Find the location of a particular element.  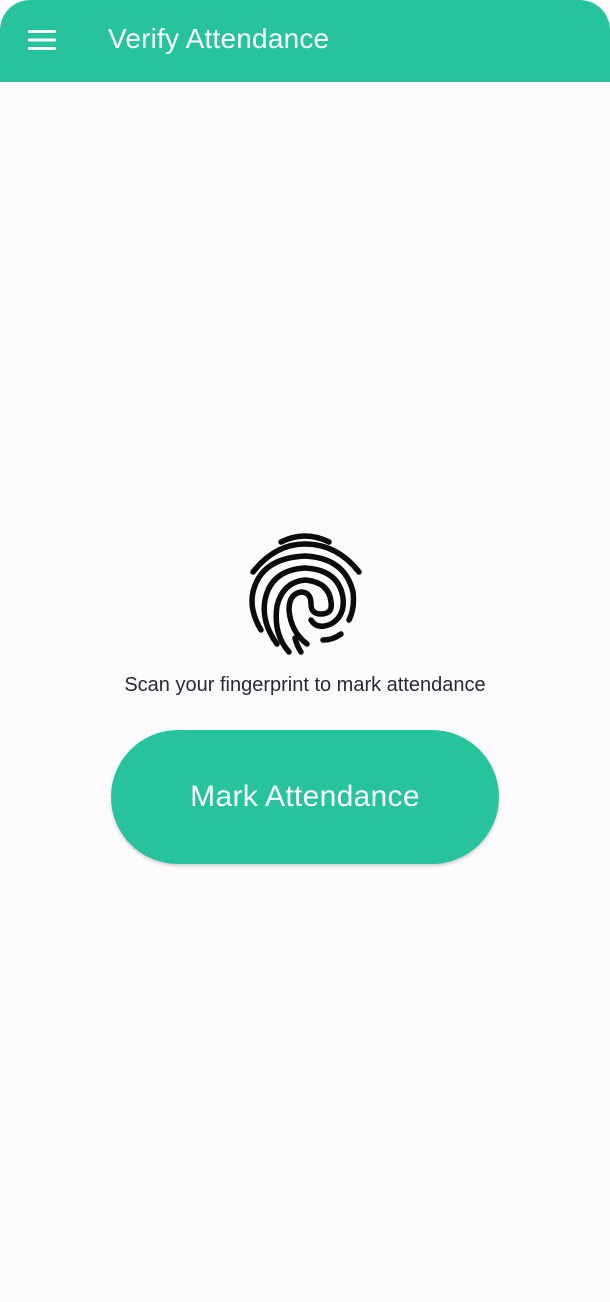

hamburger-menu-icon is located at coordinates (42, 40).